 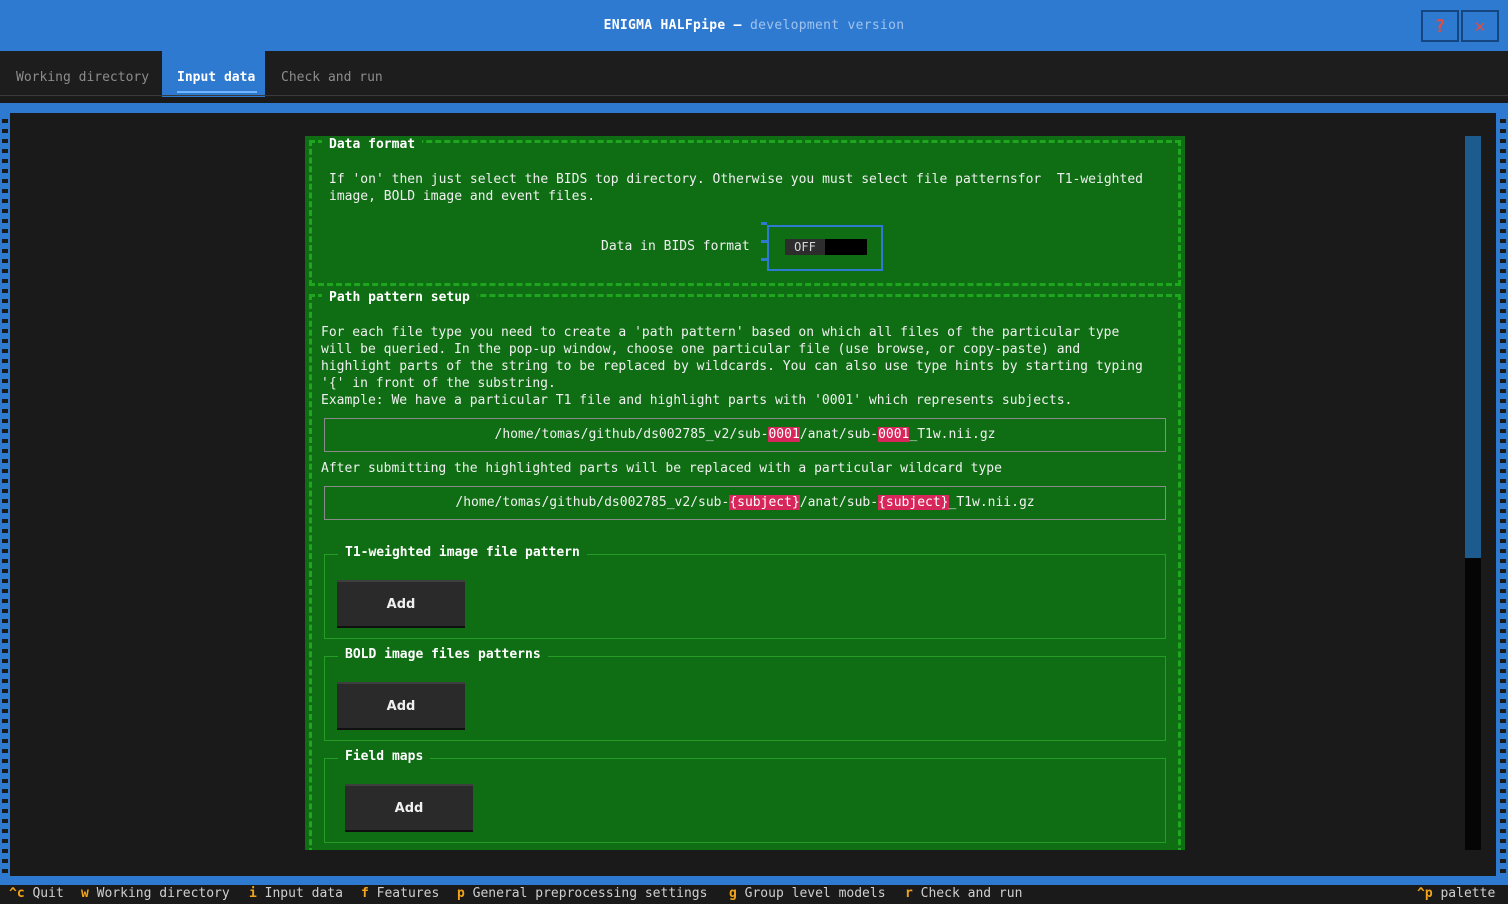 I want to click on path-pattern-legend: Path pattern setup, so click(x=399, y=298).